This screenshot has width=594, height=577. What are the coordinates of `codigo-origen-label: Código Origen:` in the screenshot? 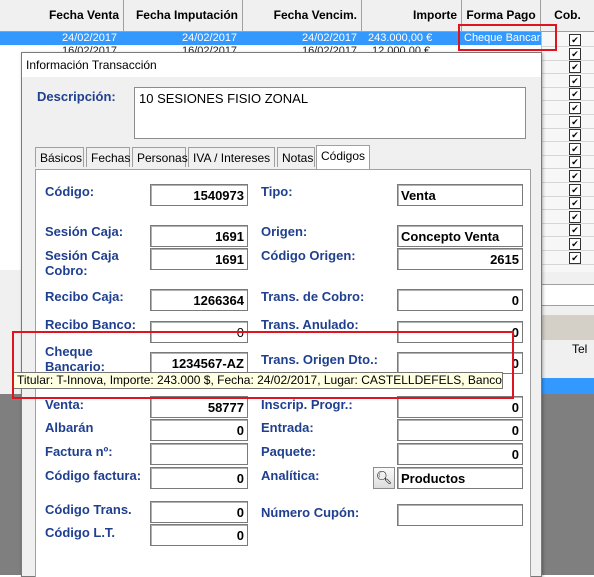 It's located at (308, 255).